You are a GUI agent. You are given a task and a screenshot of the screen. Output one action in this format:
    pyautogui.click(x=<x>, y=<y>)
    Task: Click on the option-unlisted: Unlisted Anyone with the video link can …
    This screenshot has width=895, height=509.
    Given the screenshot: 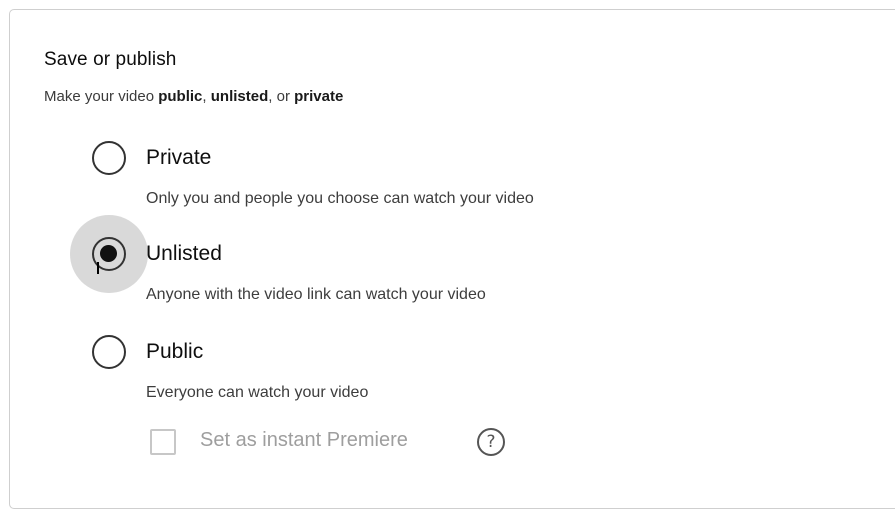 What is the action you would take?
    pyautogui.click(x=450, y=259)
    